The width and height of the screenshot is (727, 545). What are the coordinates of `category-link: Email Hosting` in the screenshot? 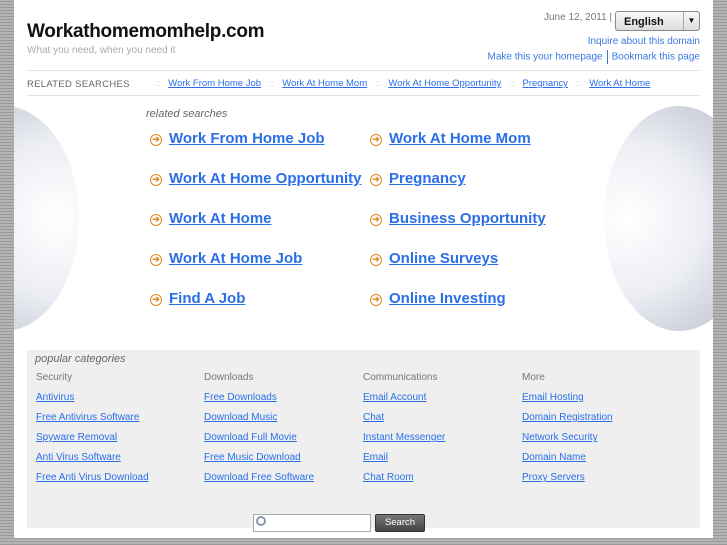 It's located at (567, 402).